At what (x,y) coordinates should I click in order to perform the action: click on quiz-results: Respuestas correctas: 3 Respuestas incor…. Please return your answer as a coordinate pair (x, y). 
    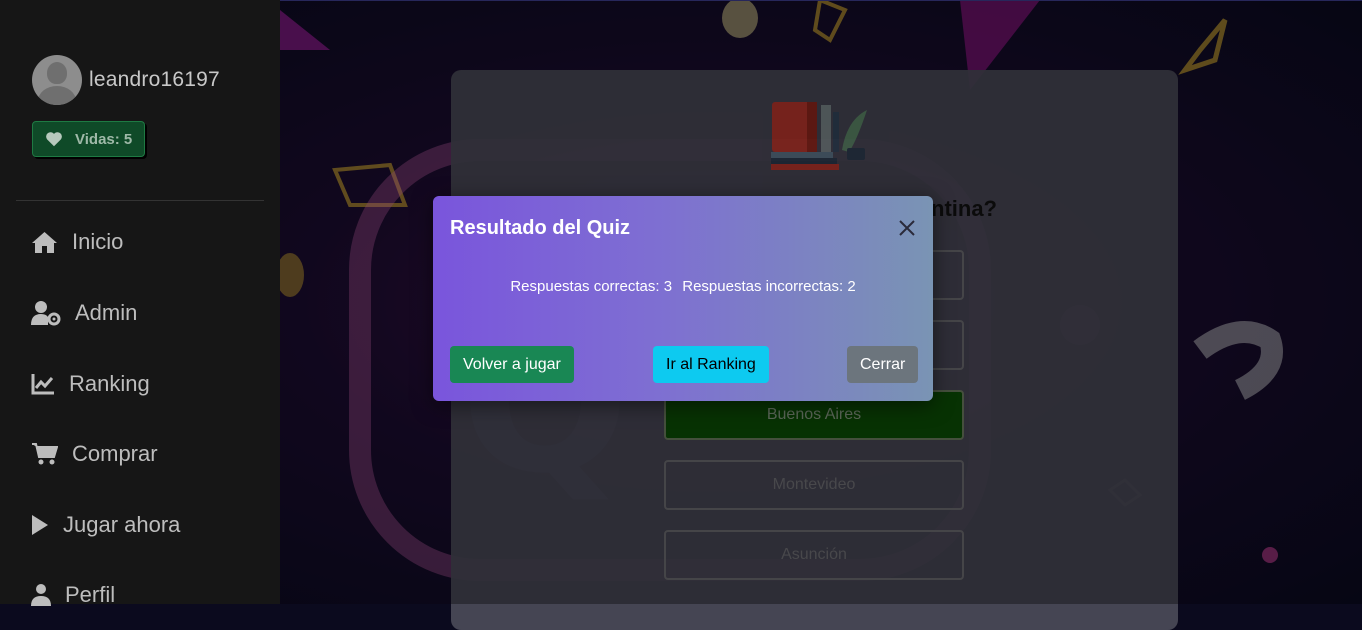
    Looking at the image, I should click on (683, 286).